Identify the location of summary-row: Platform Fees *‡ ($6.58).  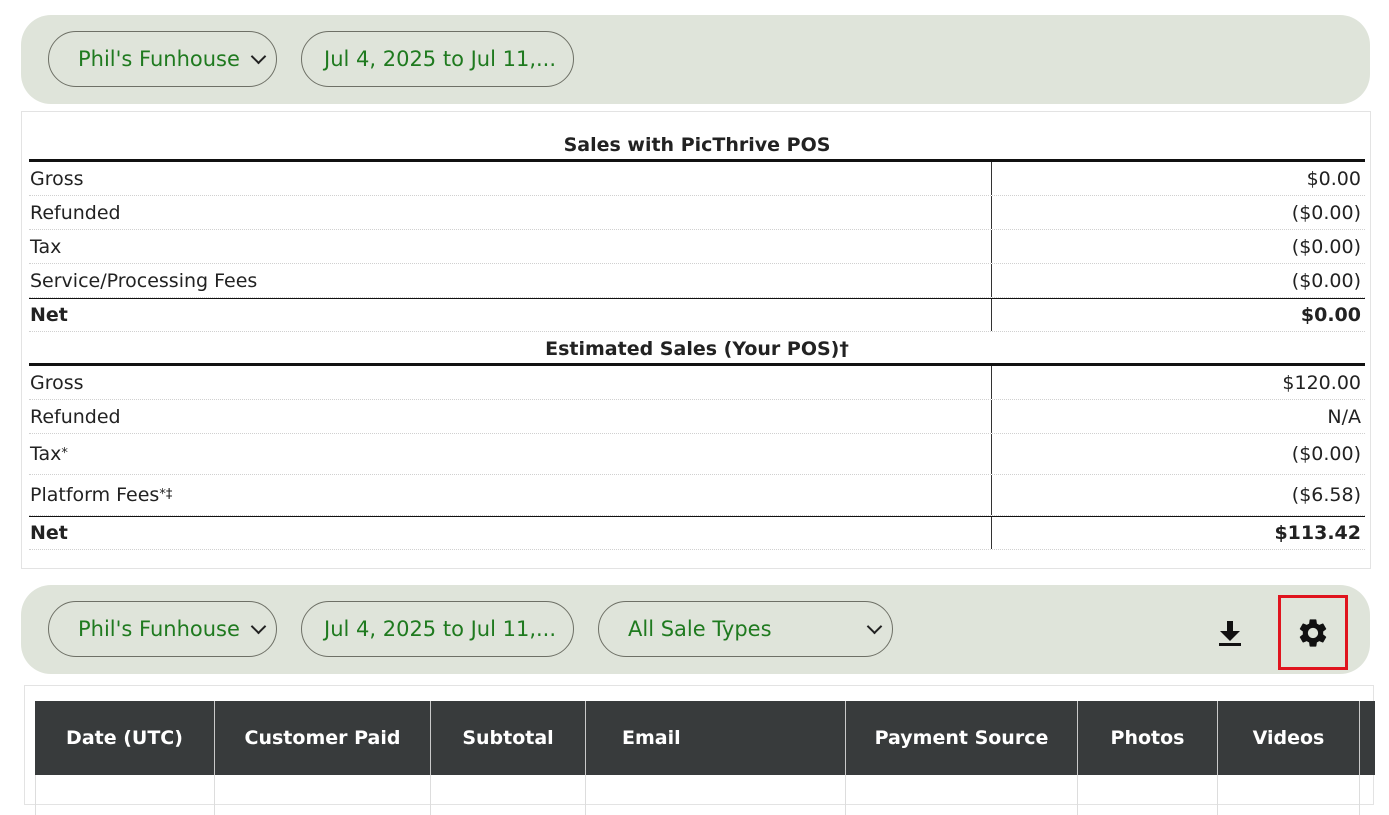
(697, 495).